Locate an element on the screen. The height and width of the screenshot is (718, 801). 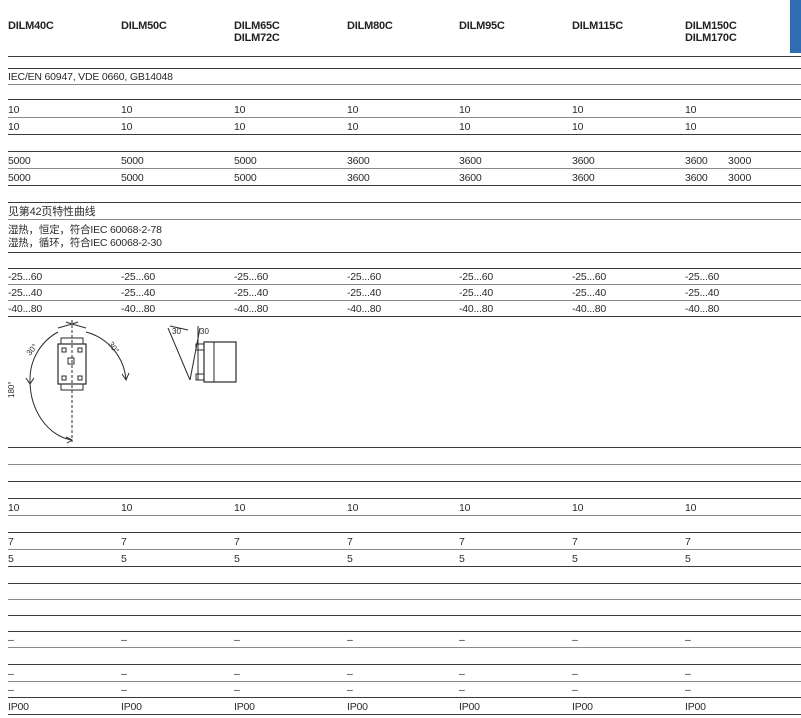
table-row: 7 7 7 7 7 7 7 is located at coordinates (400, 542).